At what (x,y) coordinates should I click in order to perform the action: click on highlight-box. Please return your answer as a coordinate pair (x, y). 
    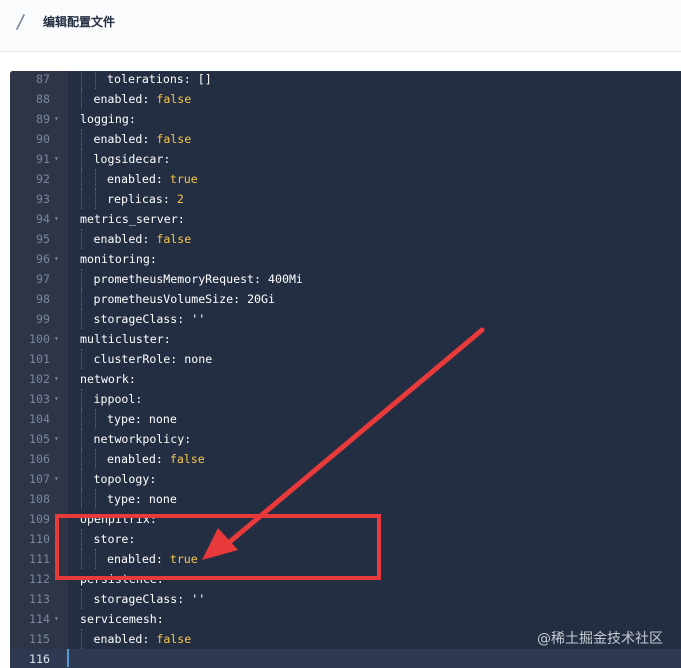
    Looking at the image, I should click on (218, 547).